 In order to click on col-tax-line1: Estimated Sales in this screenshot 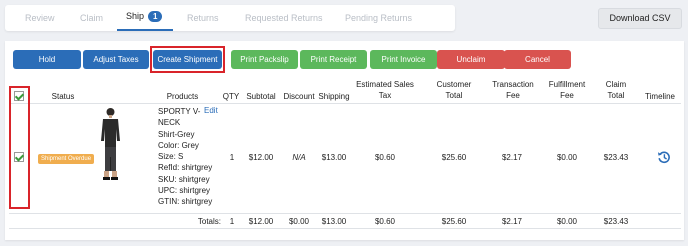, I will do `click(385, 84)`.